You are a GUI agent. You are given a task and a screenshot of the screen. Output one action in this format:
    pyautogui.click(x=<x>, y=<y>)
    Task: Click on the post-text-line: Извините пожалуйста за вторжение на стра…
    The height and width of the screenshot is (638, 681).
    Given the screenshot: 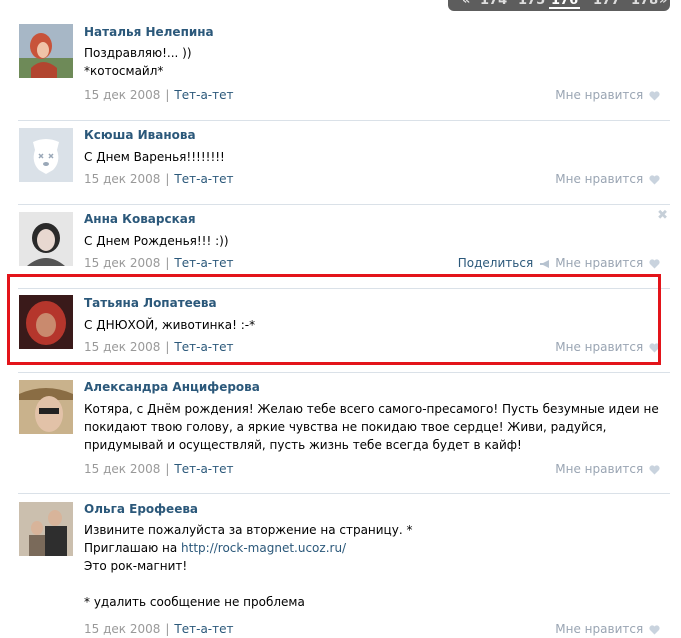 What is the action you would take?
    pyautogui.click(x=248, y=530)
    